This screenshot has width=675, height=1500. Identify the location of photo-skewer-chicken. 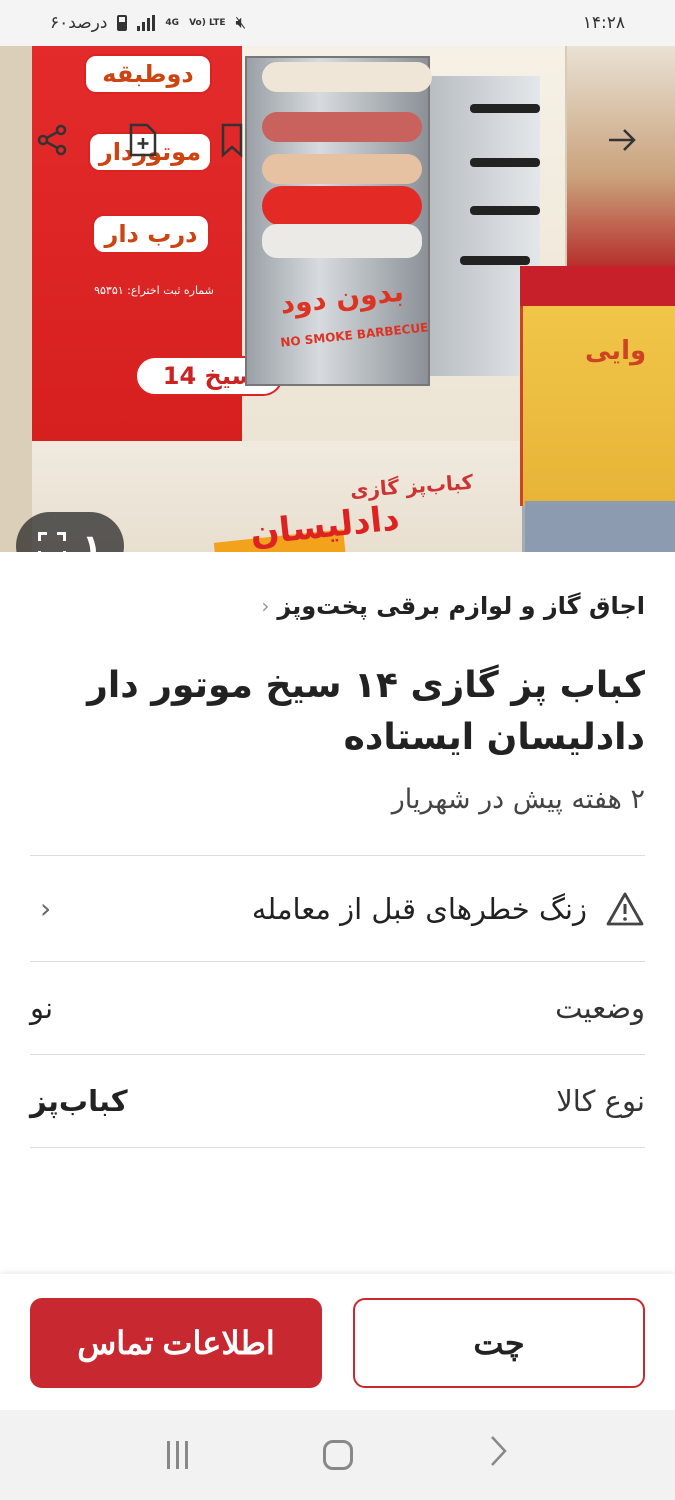
(347, 77).